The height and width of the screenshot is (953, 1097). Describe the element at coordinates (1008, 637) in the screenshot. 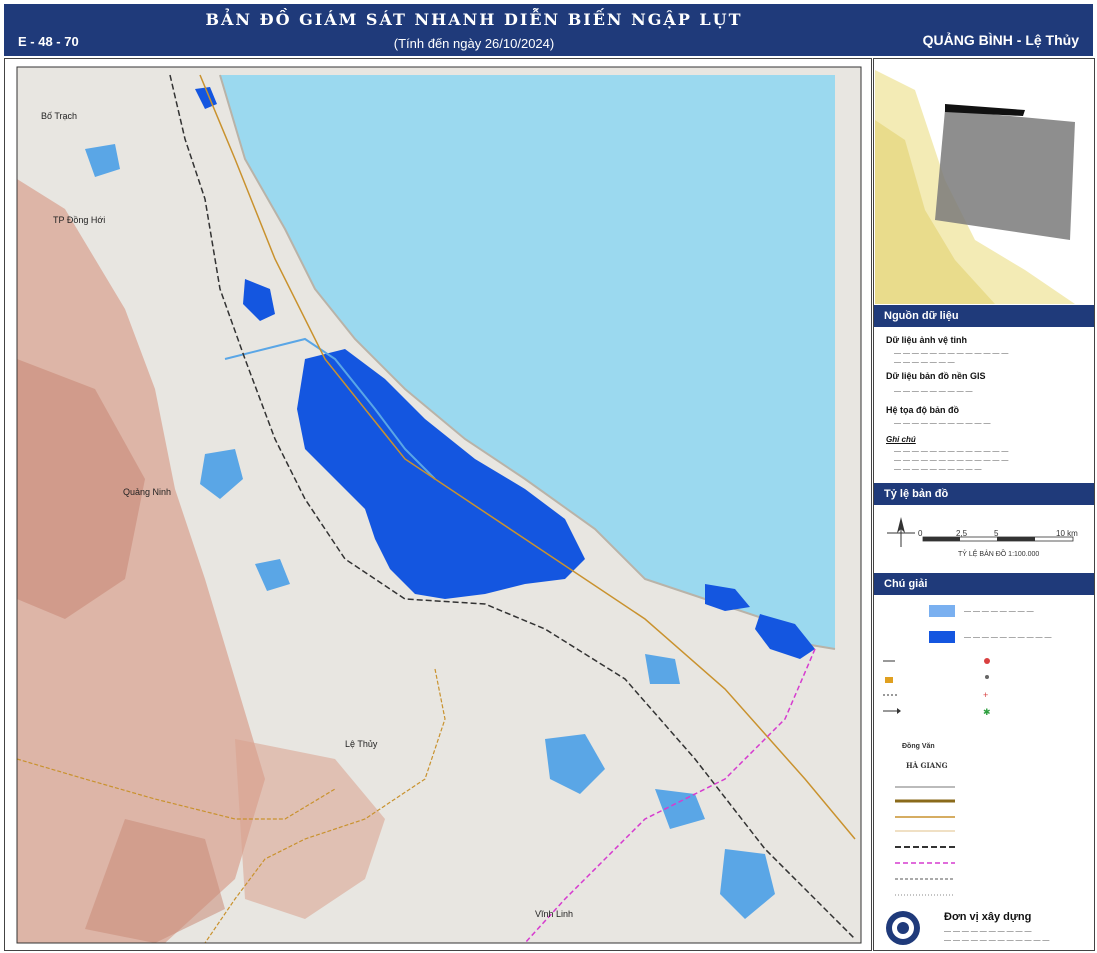

I see `legend-flood-text: — — — — — — — — — —` at that location.